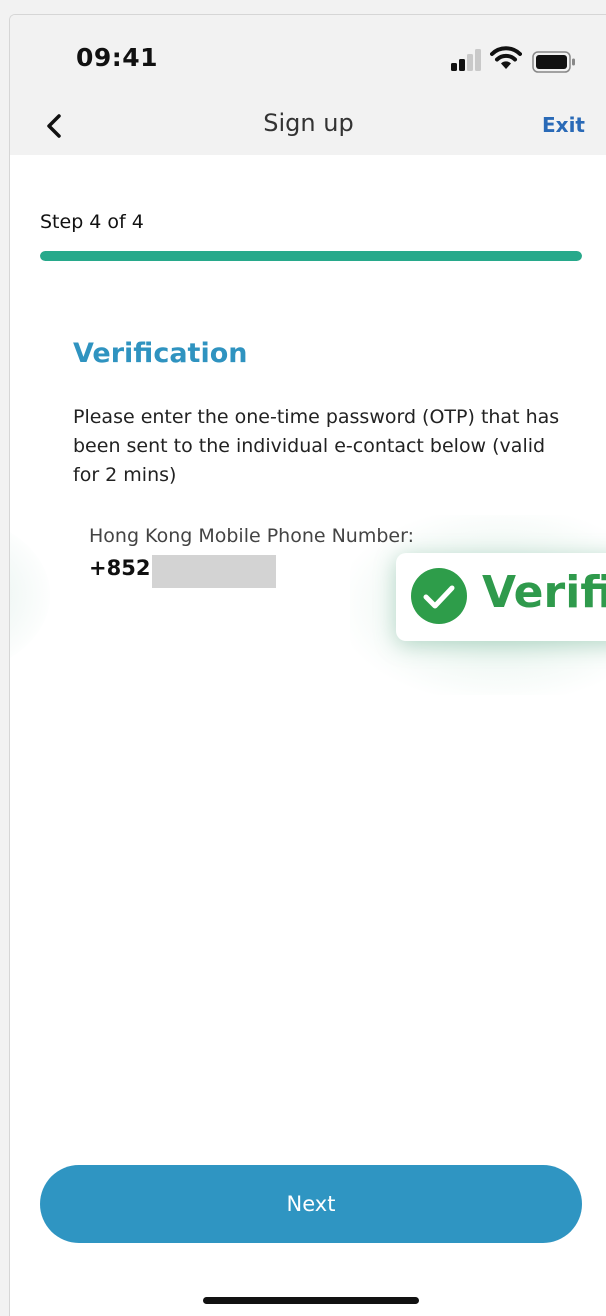 The width and height of the screenshot is (606, 1316). What do you see at coordinates (92, 222) in the screenshot?
I see `step-indicator: Step 4 of 4` at bounding box center [92, 222].